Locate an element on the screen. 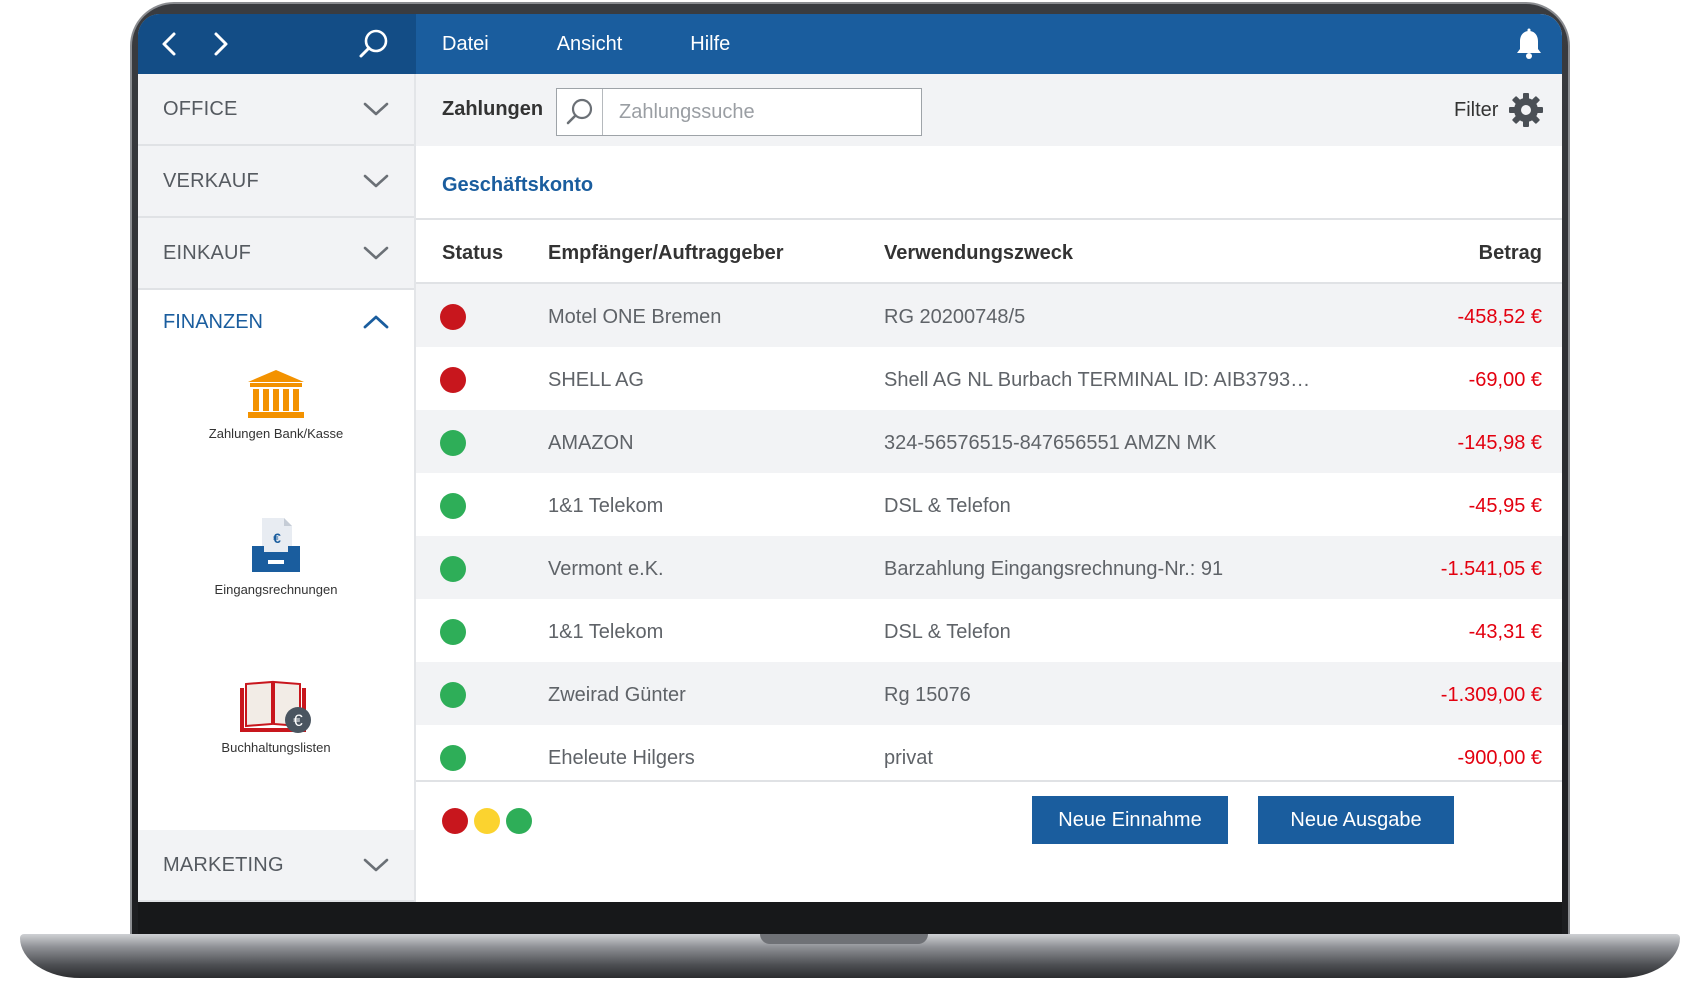 The image size is (1688, 988). menu-item-datei: Datei is located at coordinates (452, 44).